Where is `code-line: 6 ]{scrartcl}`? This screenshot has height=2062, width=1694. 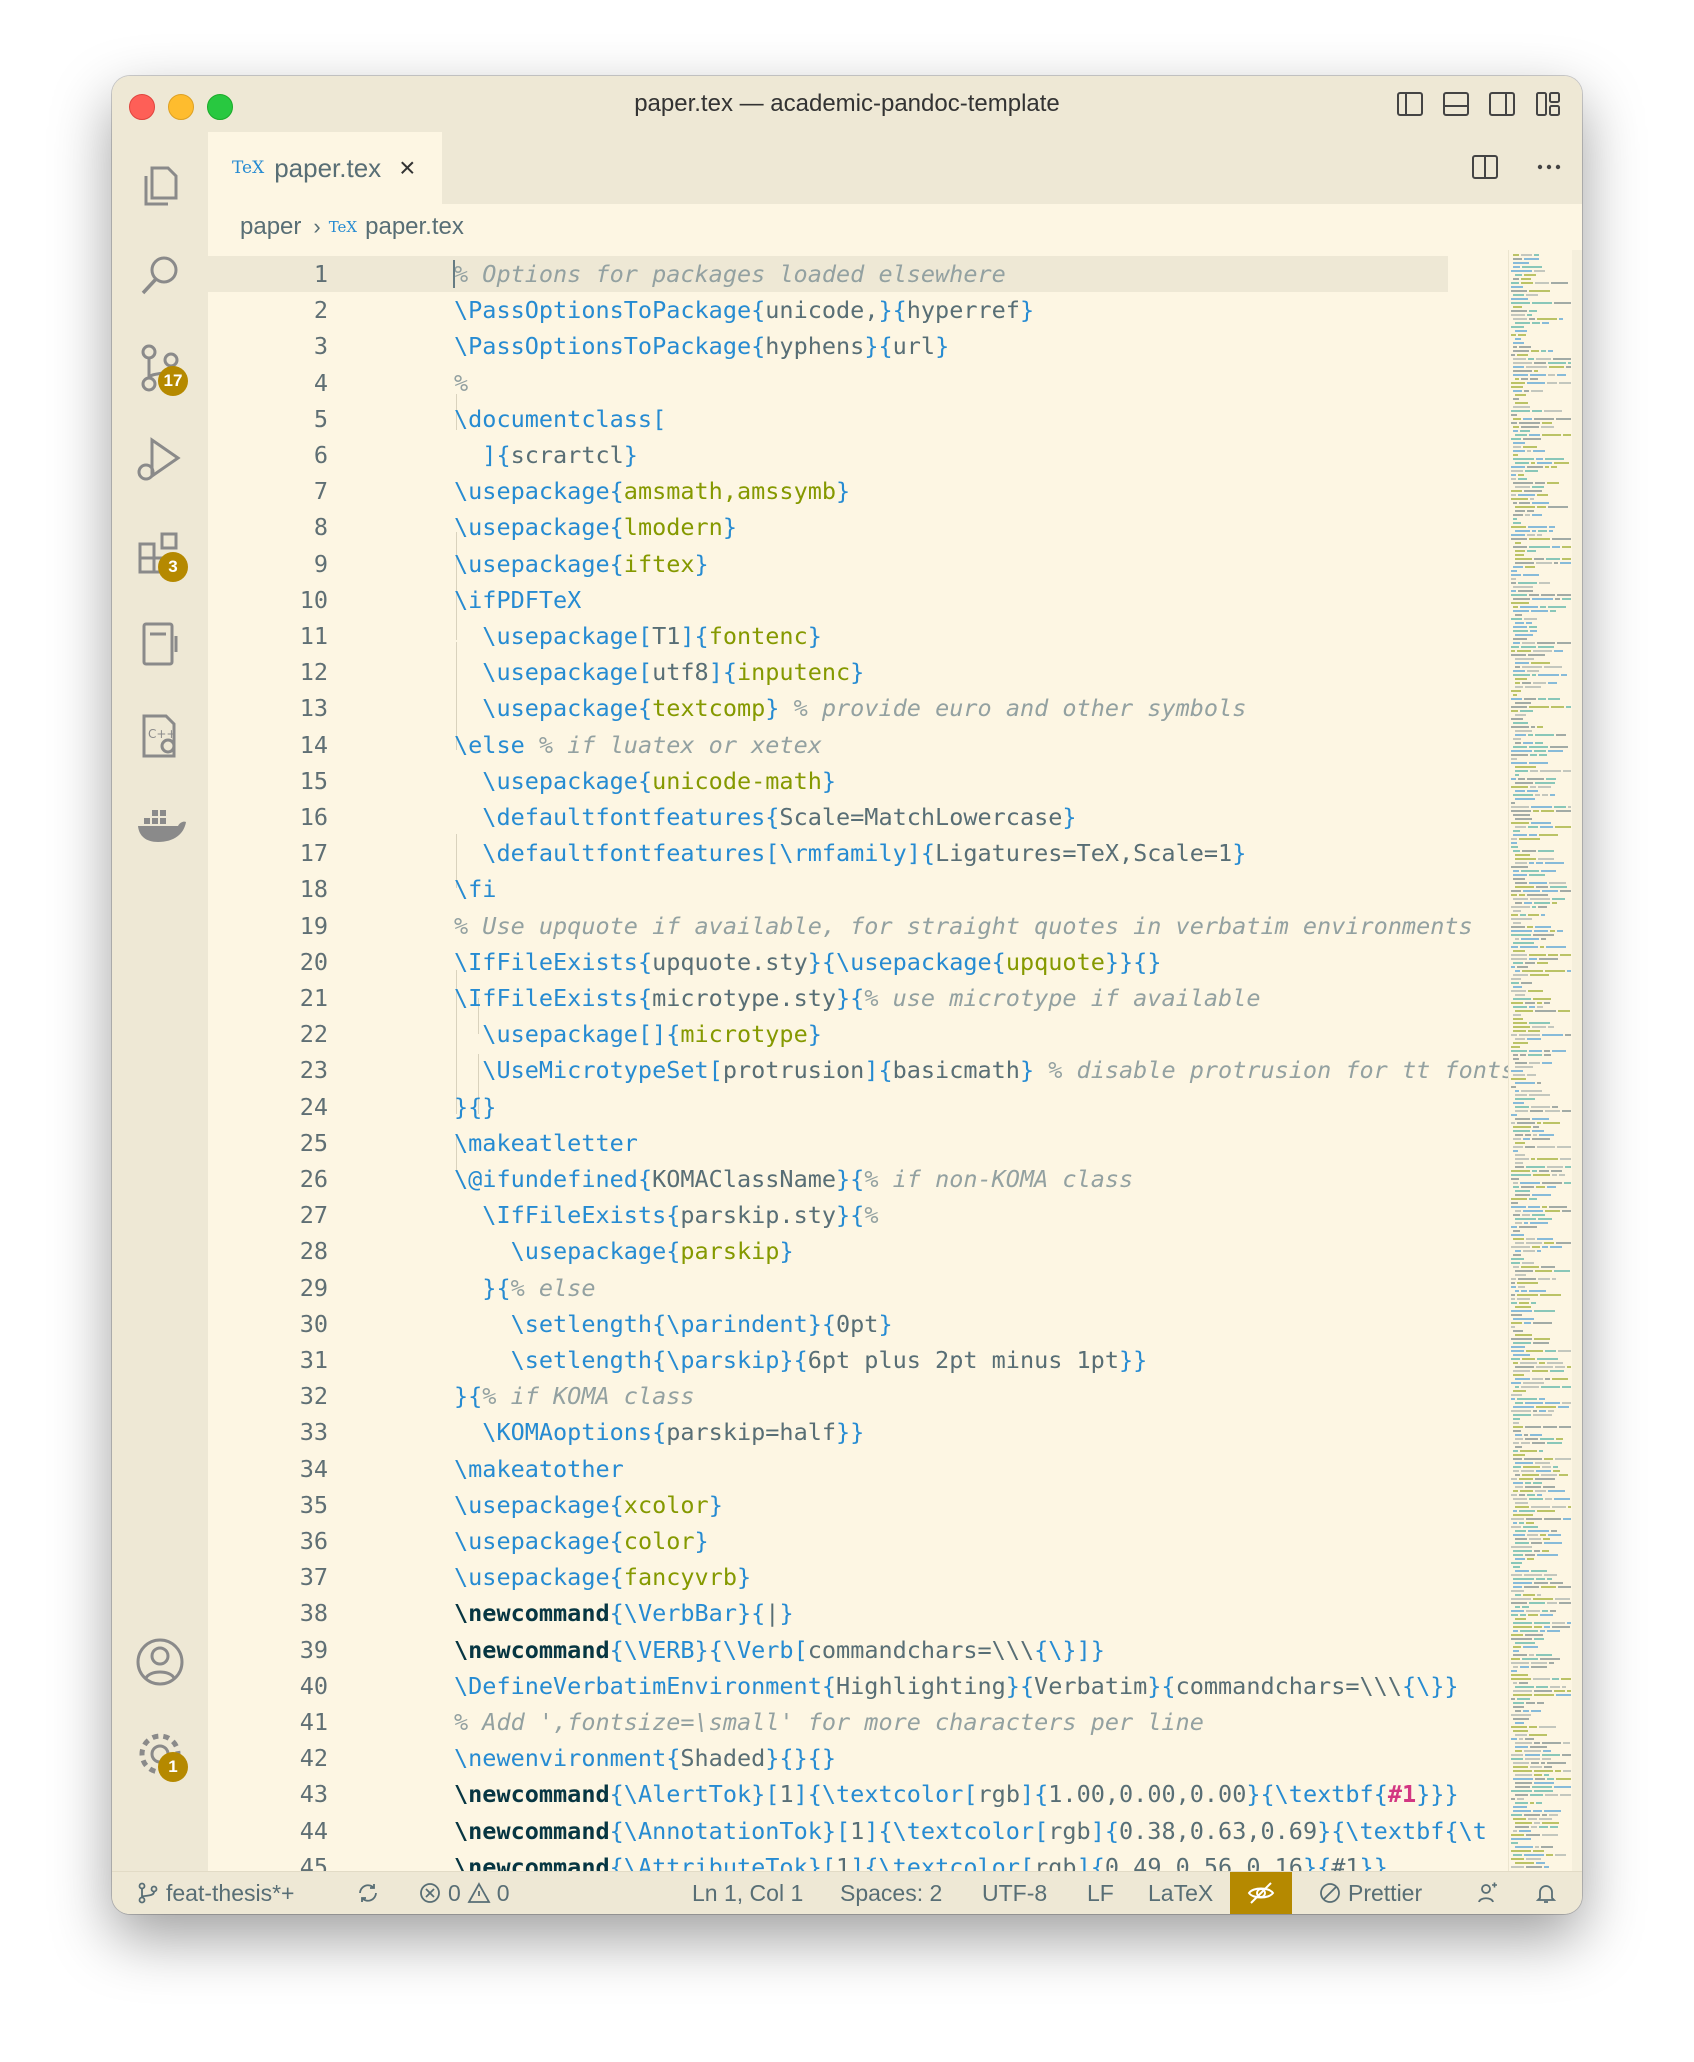
code-line: 6 ]{scrartcl} is located at coordinates (858, 455).